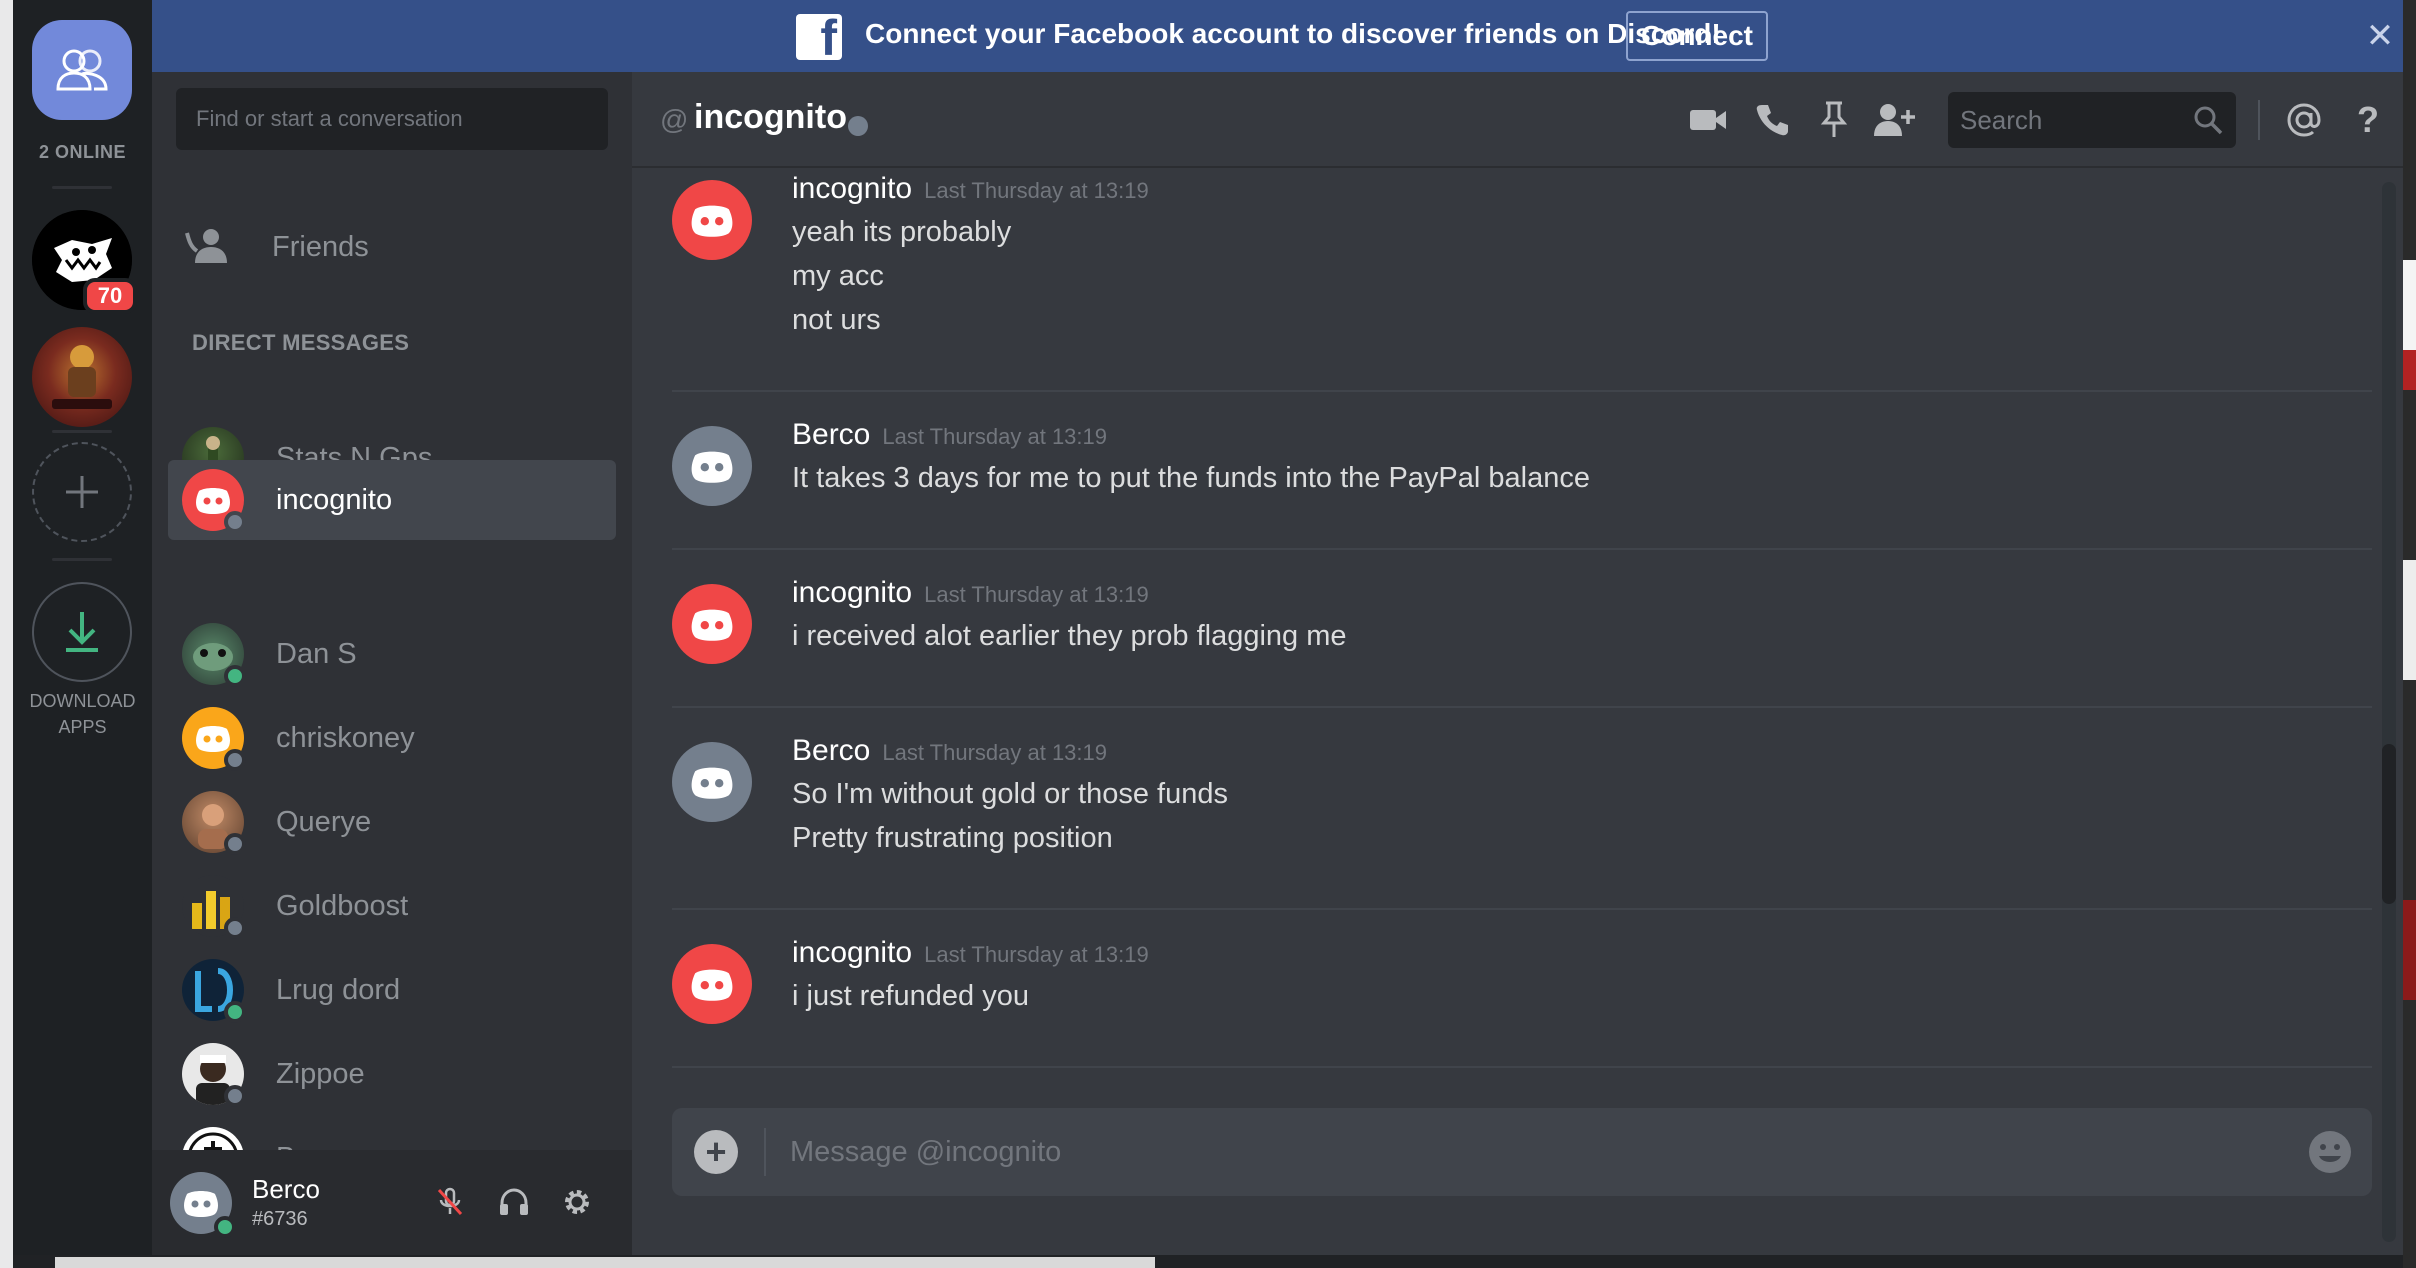 This screenshot has width=2416, height=1268. I want to click on message-text: Pretty frustrating position, so click(952, 838).